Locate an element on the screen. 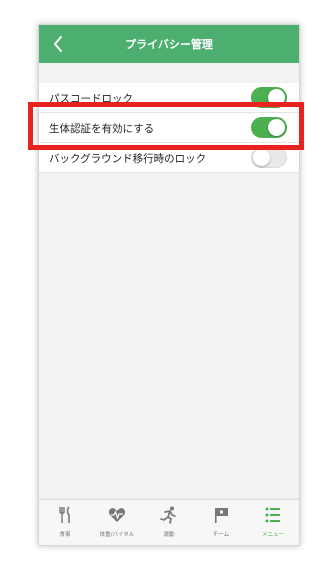  fork-knife-icon is located at coordinates (64, 514).